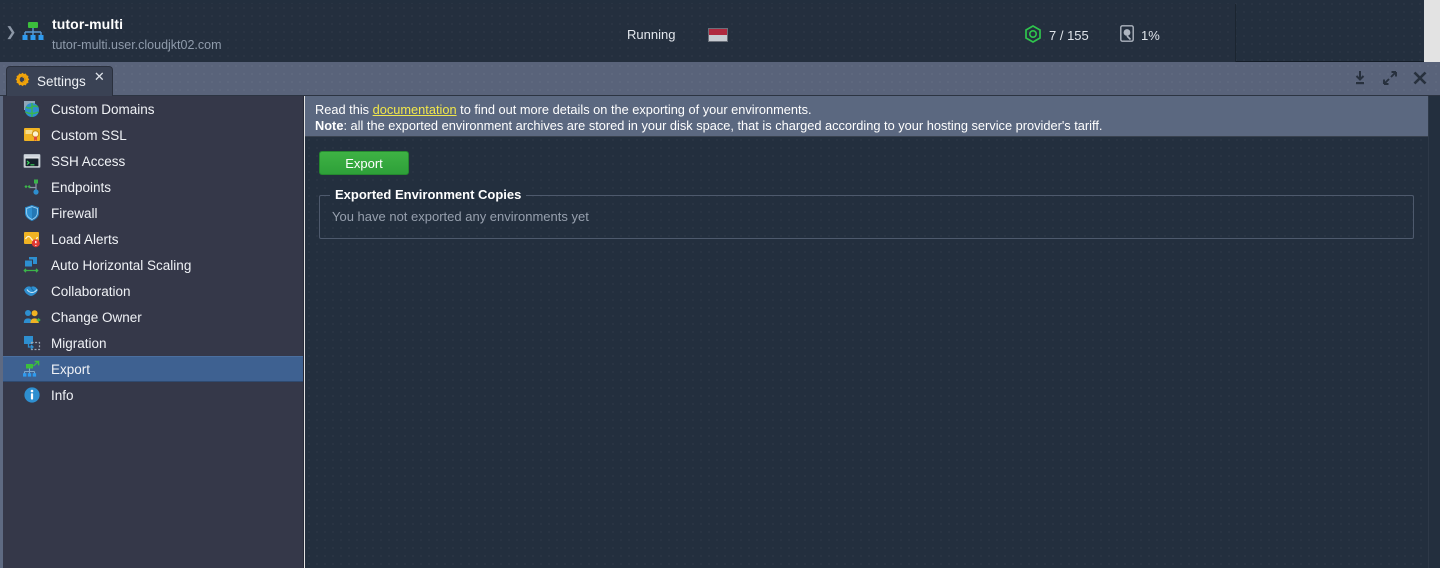  Describe the element at coordinates (32, 161) in the screenshot. I see `terminal-icon` at that location.